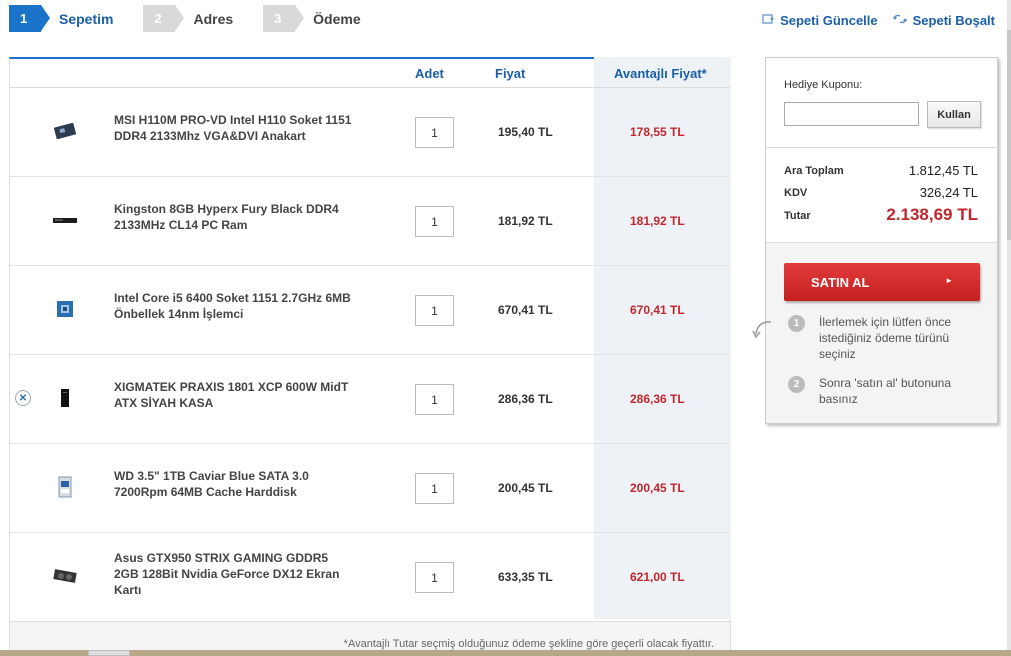  Describe the element at coordinates (284, 18) in the screenshot. I see `step-number-3: 3` at that location.